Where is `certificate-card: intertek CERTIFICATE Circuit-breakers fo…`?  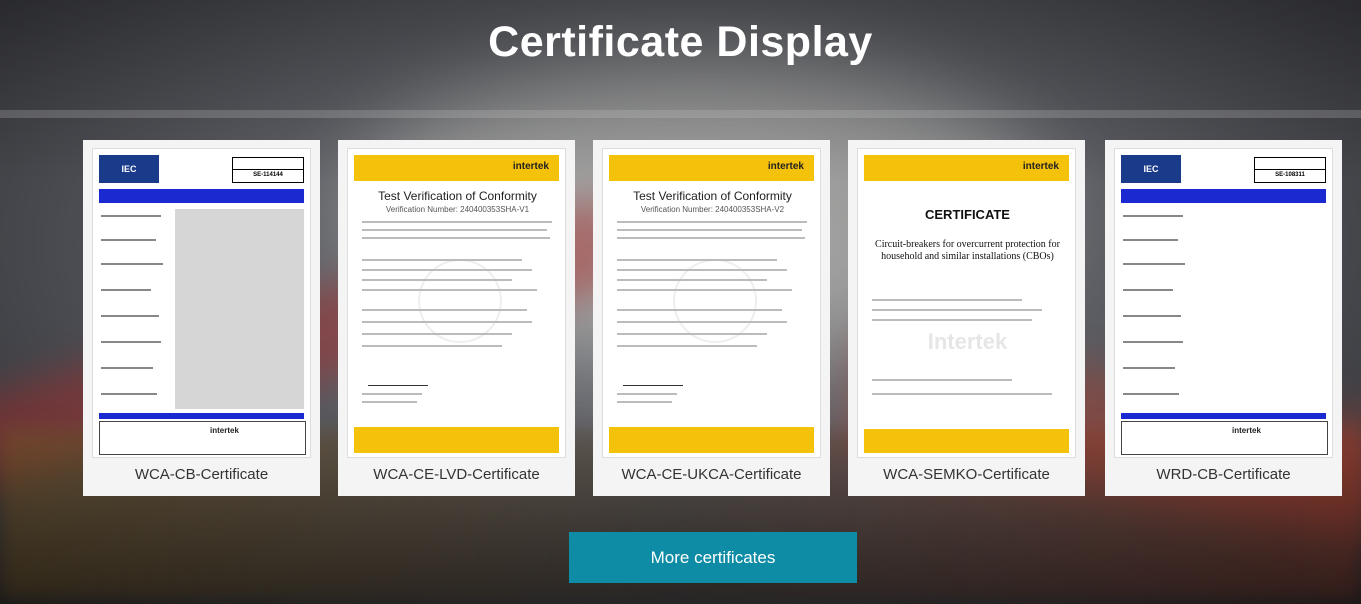 certificate-card: intertek CERTIFICATE Circuit-breakers fo… is located at coordinates (966, 318).